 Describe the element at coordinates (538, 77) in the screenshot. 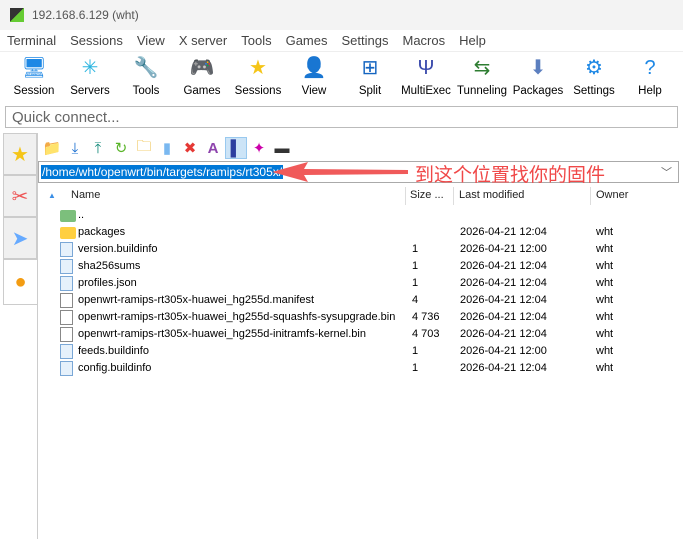

I see `toolbar-packages-button: ⬇ Packages` at that location.